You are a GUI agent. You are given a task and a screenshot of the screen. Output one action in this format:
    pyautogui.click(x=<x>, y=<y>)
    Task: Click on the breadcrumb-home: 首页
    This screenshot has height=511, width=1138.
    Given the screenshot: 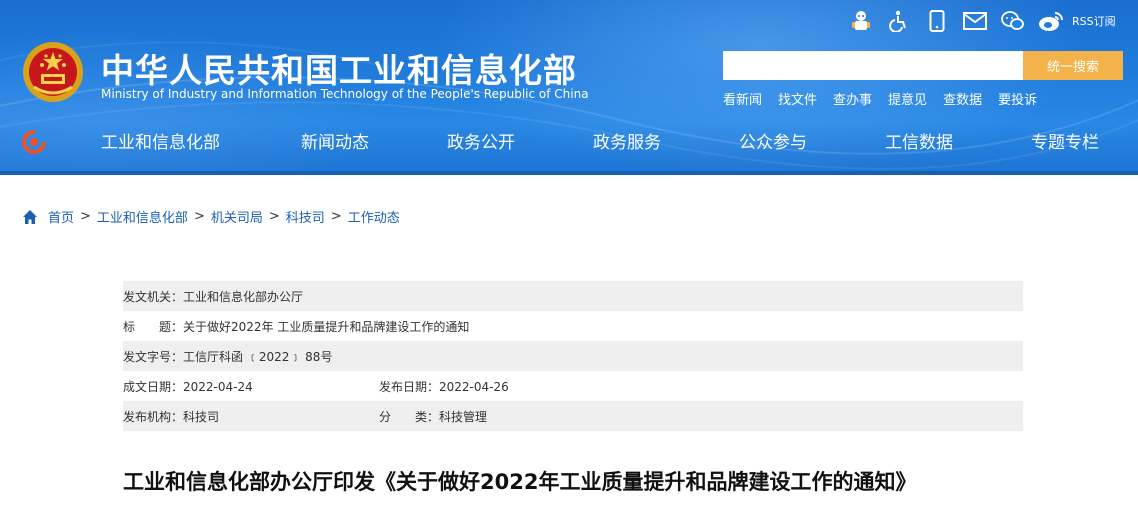 What is the action you would take?
    pyautogui.click(x=61, y=216)
    